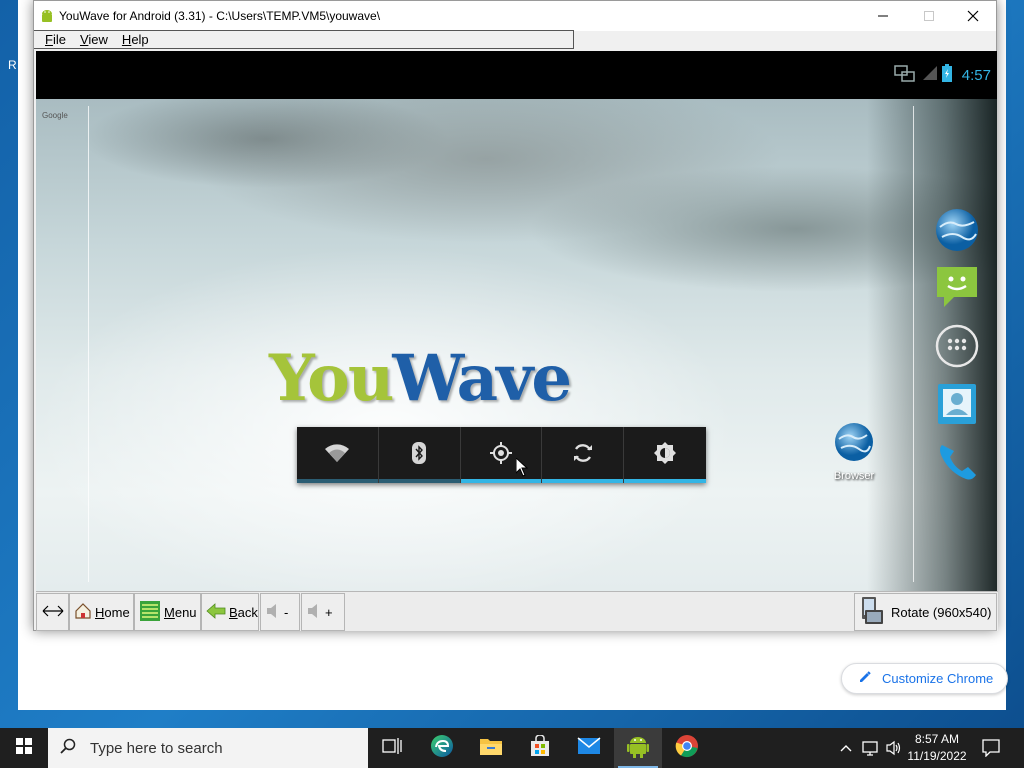 The image size is (1024, 768). What do you see at coordinates (957, 286) in the screenshot?
I see `dock-messaging` at bounding box center [957, 286].